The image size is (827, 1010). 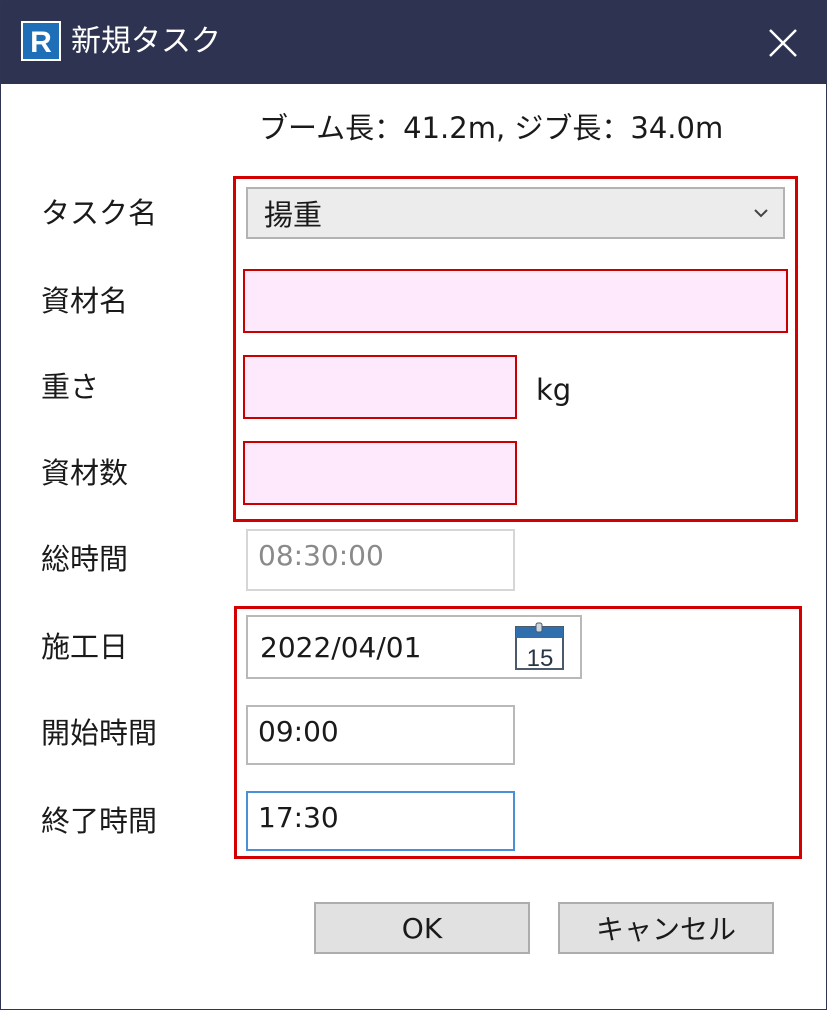 What do you see at coordinates (85, 473) in the screenshot?
I see `material-count-label: 資材数` at bounding box center [85, 473].